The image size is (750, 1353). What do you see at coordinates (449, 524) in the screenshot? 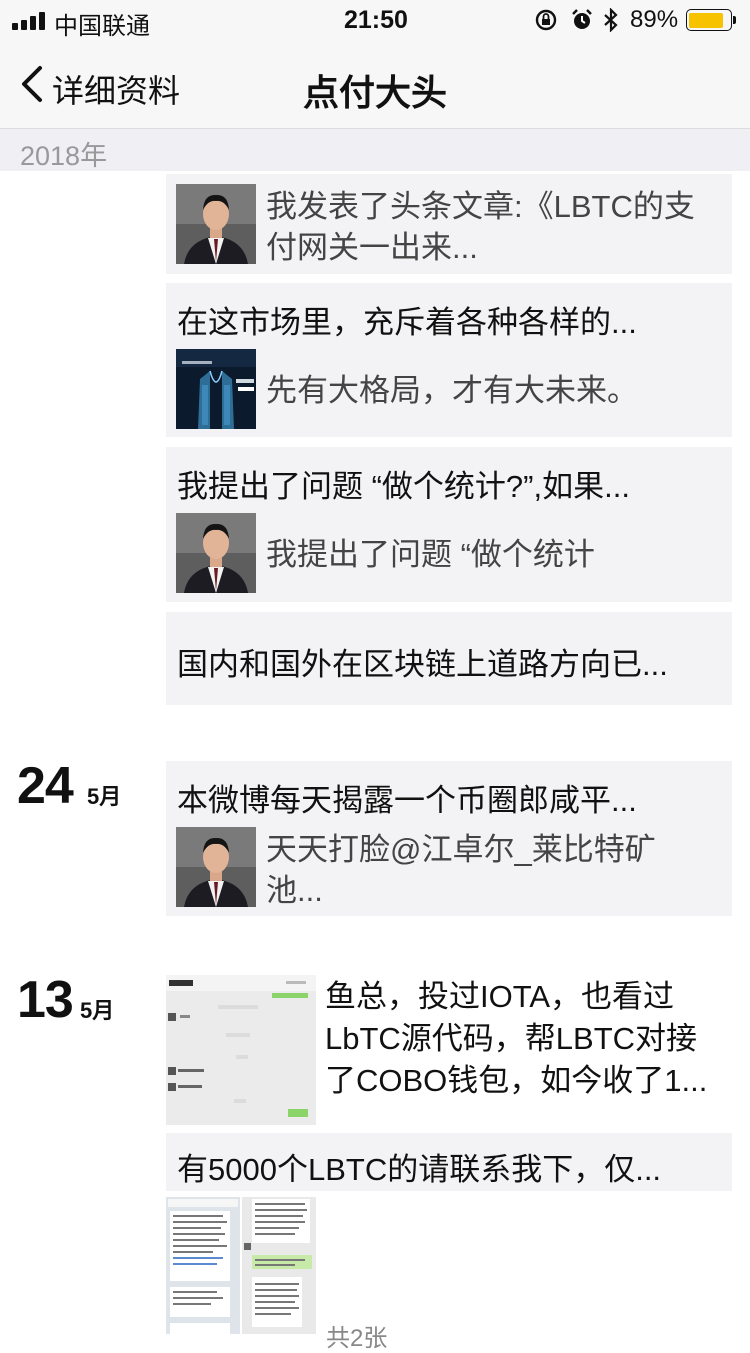
I see `moment-card: 我提出了问题 “做个统计?”,如果... 我提出了问题 “做个统计` at bounding box center [449, 524].